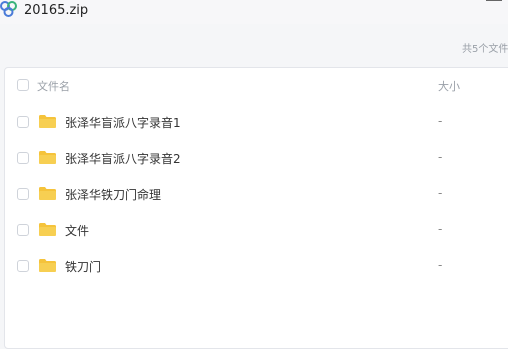 The height and width of the screenshot is (349, 508). What do you see at coordinates (53, 86) in the screenshot?
I see `column-header-name: 文件名` at bounding box center [53, 86].